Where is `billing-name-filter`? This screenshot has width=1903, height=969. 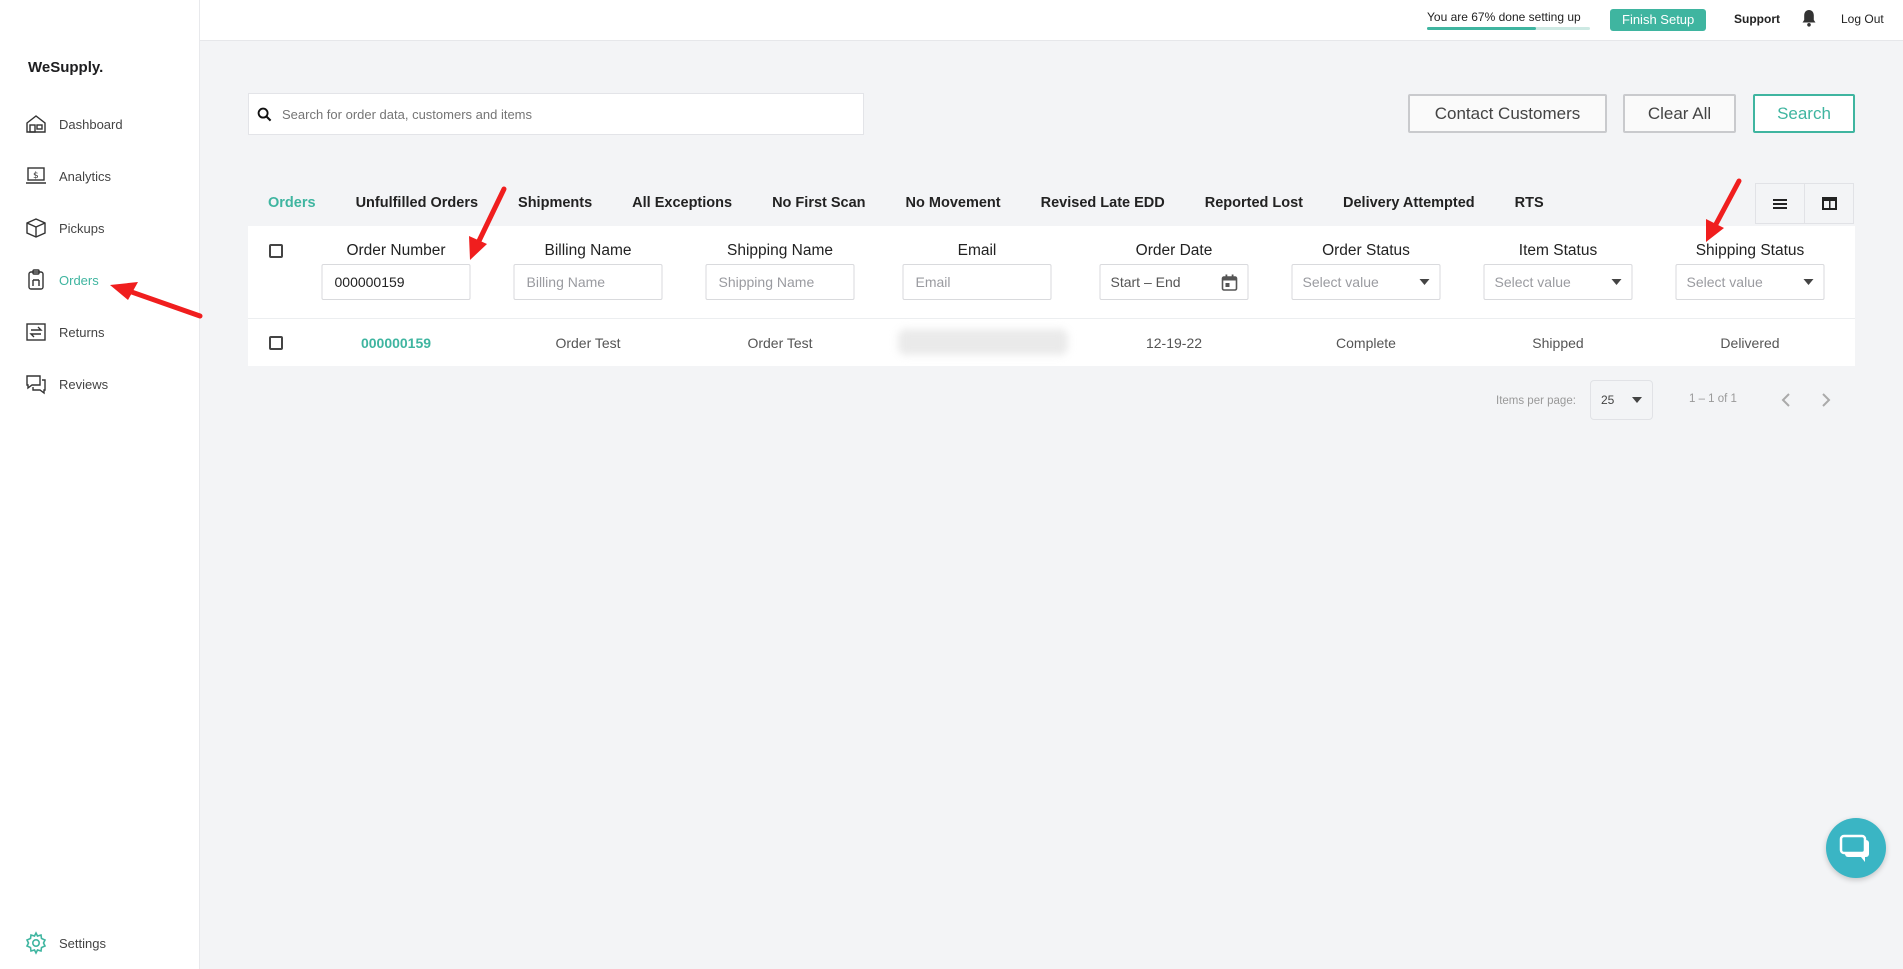 billing-name-filter is located at coordinates (588, 282).